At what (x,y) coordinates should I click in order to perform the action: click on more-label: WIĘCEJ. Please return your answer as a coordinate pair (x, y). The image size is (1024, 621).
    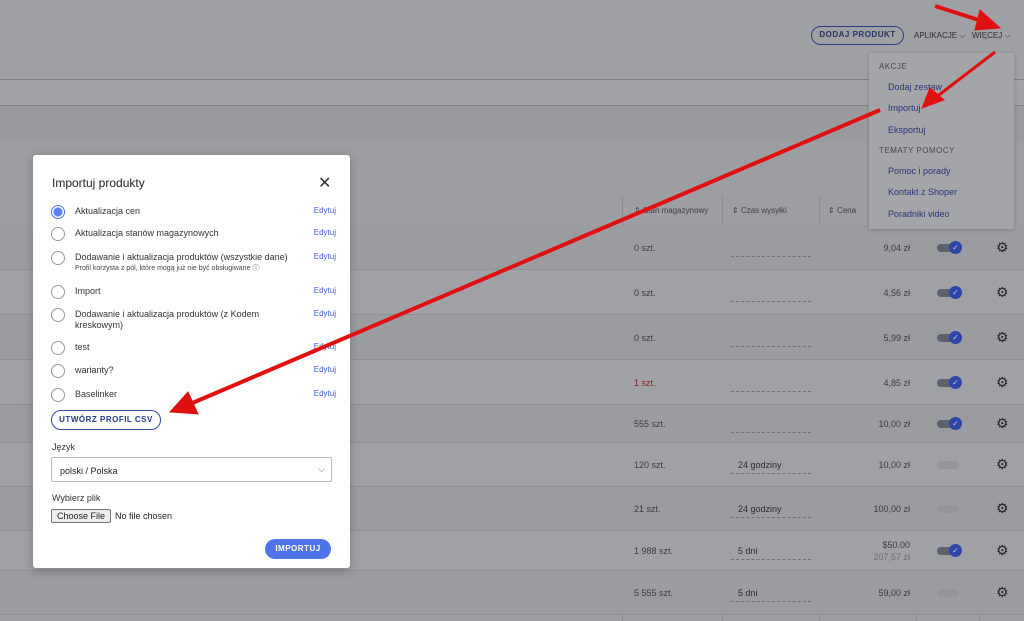
    Looking at the image, I should click on (987, 35).